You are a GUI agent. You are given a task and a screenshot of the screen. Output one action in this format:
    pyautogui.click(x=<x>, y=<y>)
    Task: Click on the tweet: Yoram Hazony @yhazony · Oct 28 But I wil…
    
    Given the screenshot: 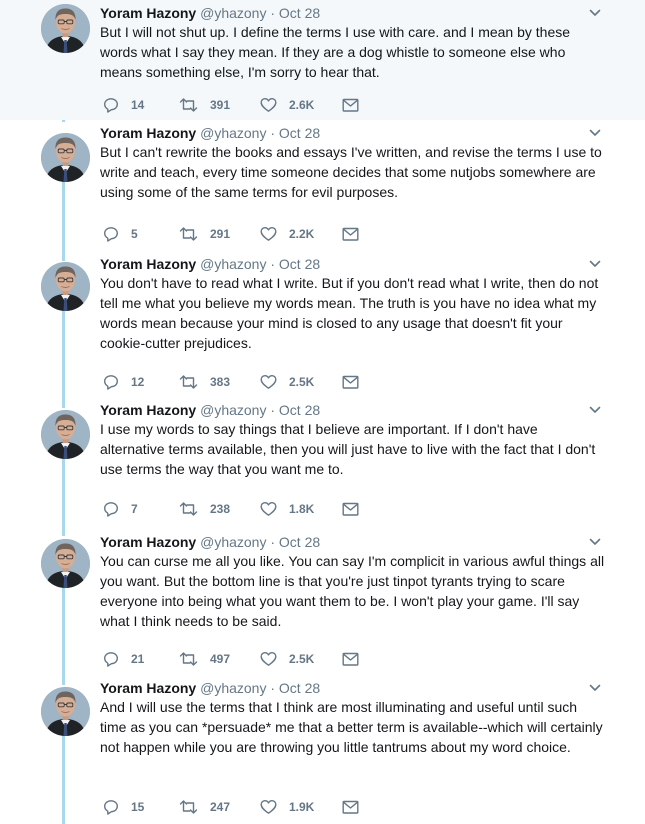 What is the action you would take?
    pyautogui.click(x=322, y=60)
    